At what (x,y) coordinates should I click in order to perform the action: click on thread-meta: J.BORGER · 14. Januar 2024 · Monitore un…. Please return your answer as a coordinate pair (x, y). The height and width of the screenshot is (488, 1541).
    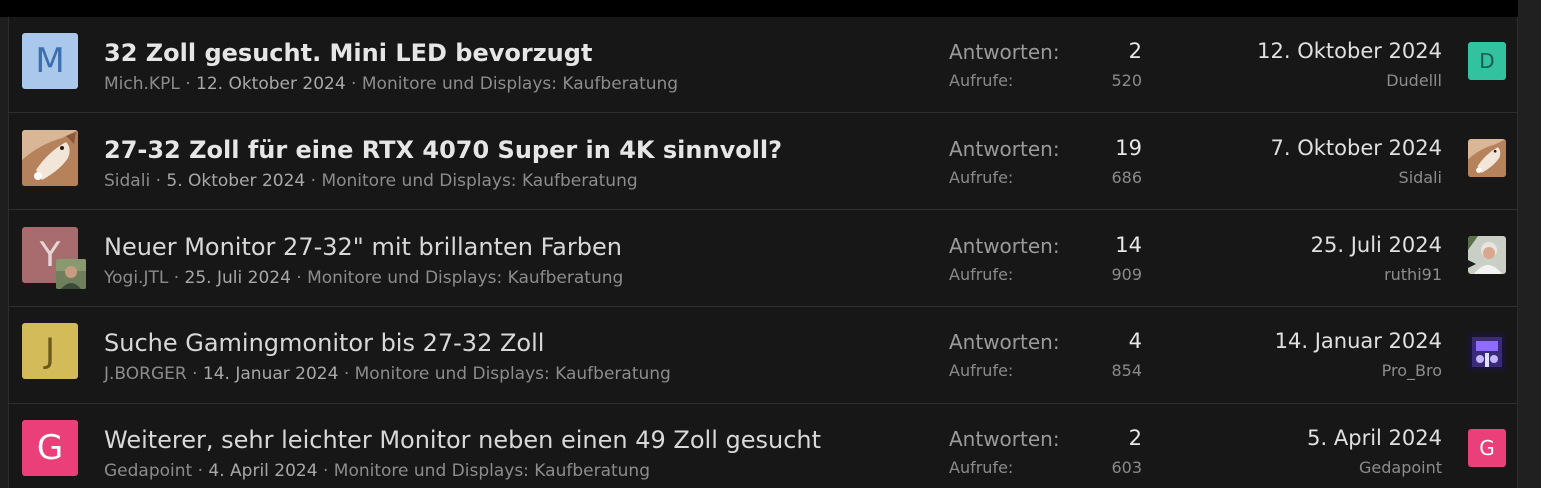
    Looking at the image, I should click on (387, 374).